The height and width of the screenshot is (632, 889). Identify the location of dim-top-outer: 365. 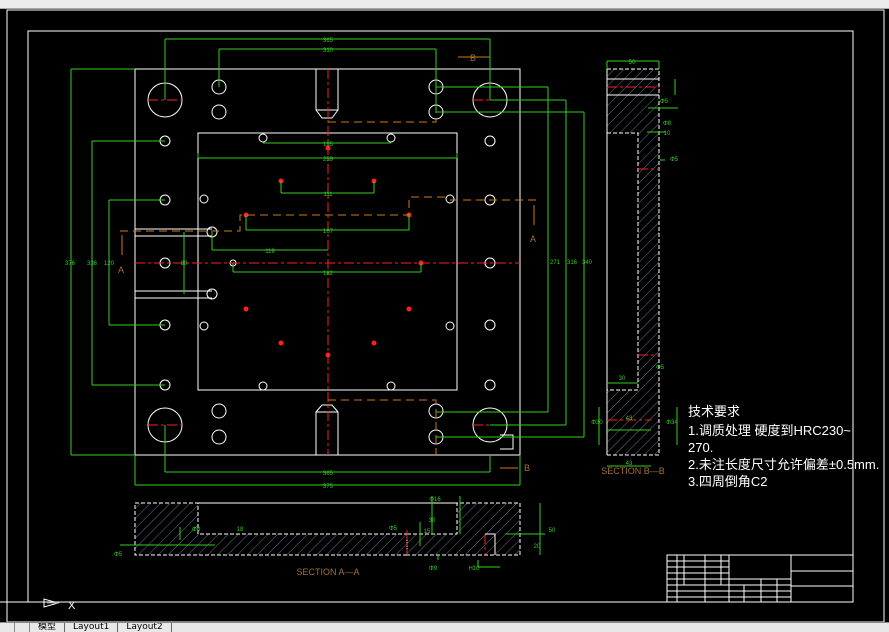
(328, 41).